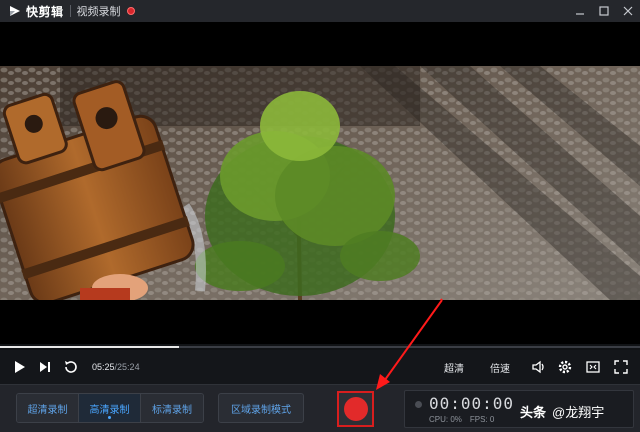 The height and width of the screenshot is (432, 640). What do you see at coordinates (482, 419) in the screenshot?
I see `fps-value: FPS: 0` at bounding box center [482, 419].